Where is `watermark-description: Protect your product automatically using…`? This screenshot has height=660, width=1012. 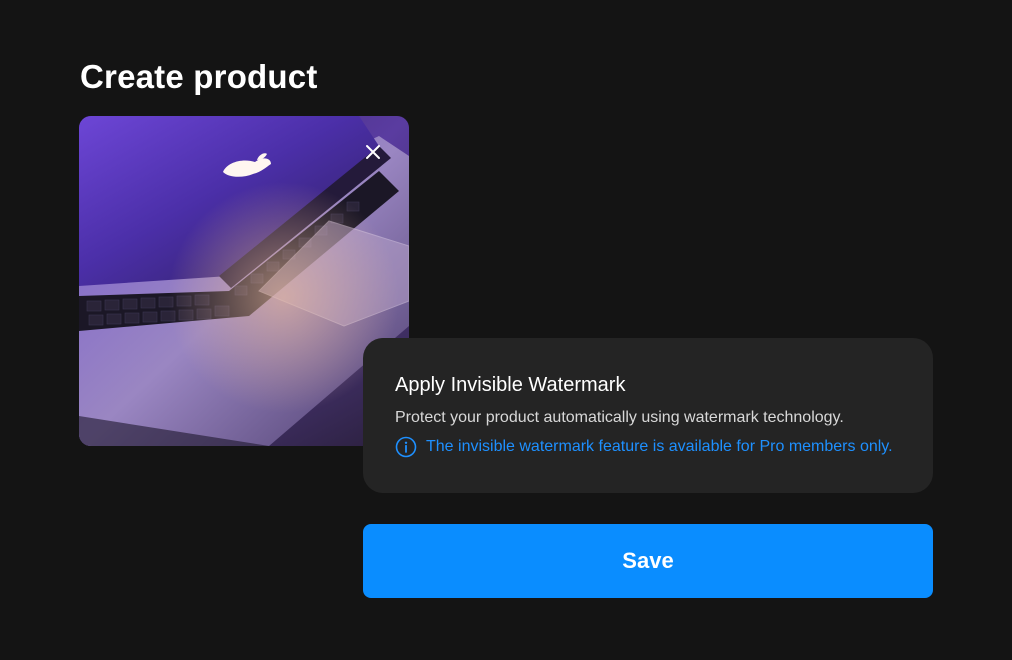 watermark-description: Protect your product automatically using… is located at coordinates (619, 417).